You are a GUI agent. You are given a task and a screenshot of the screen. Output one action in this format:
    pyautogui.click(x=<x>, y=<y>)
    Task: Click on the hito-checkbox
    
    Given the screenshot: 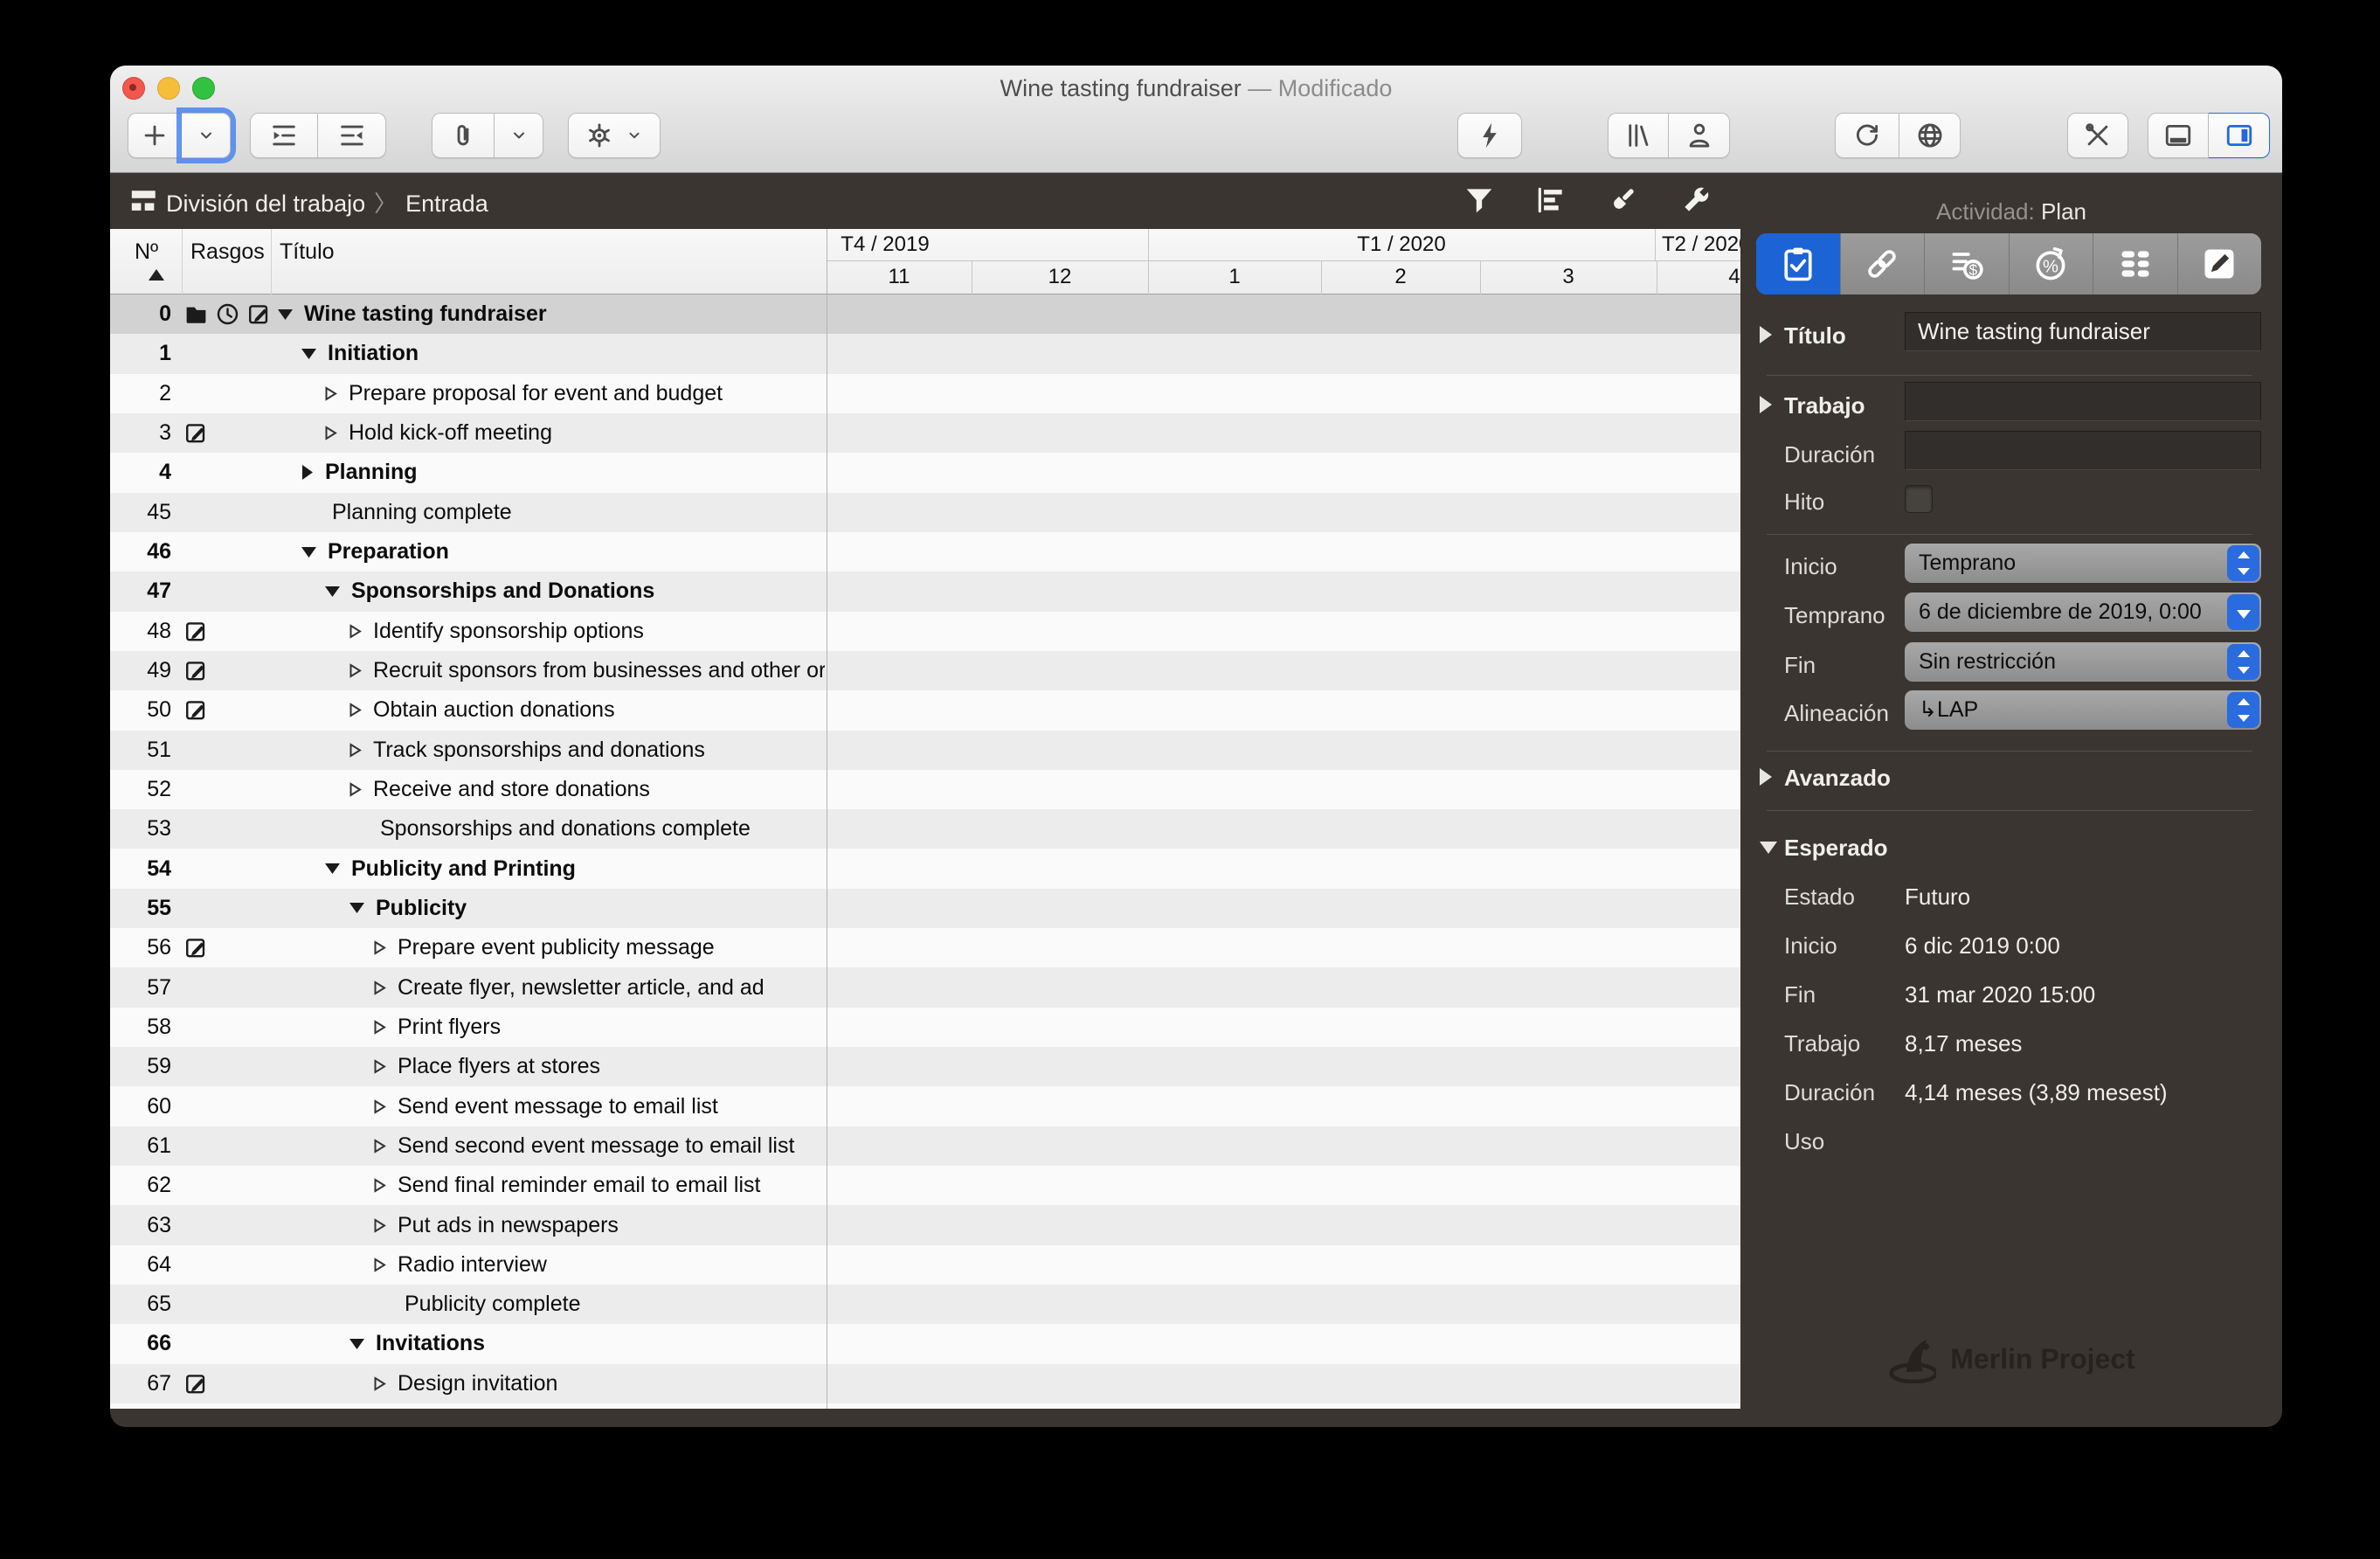 What is the action you would take?
    pyautogui.click(x=1919, y=499)
    